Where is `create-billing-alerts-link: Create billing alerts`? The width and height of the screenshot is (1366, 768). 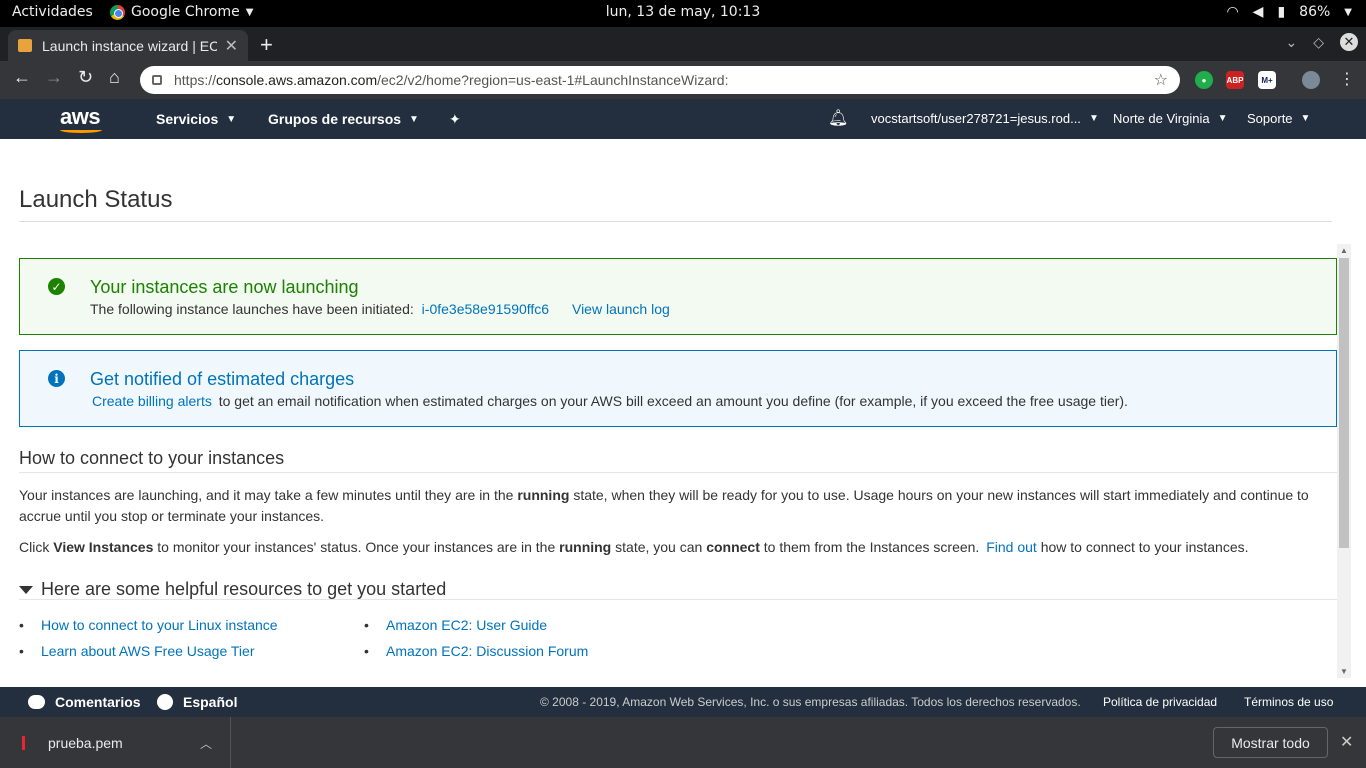
create-billing-alerts-link: Create billing alerts is located at coordinates (152, 401).